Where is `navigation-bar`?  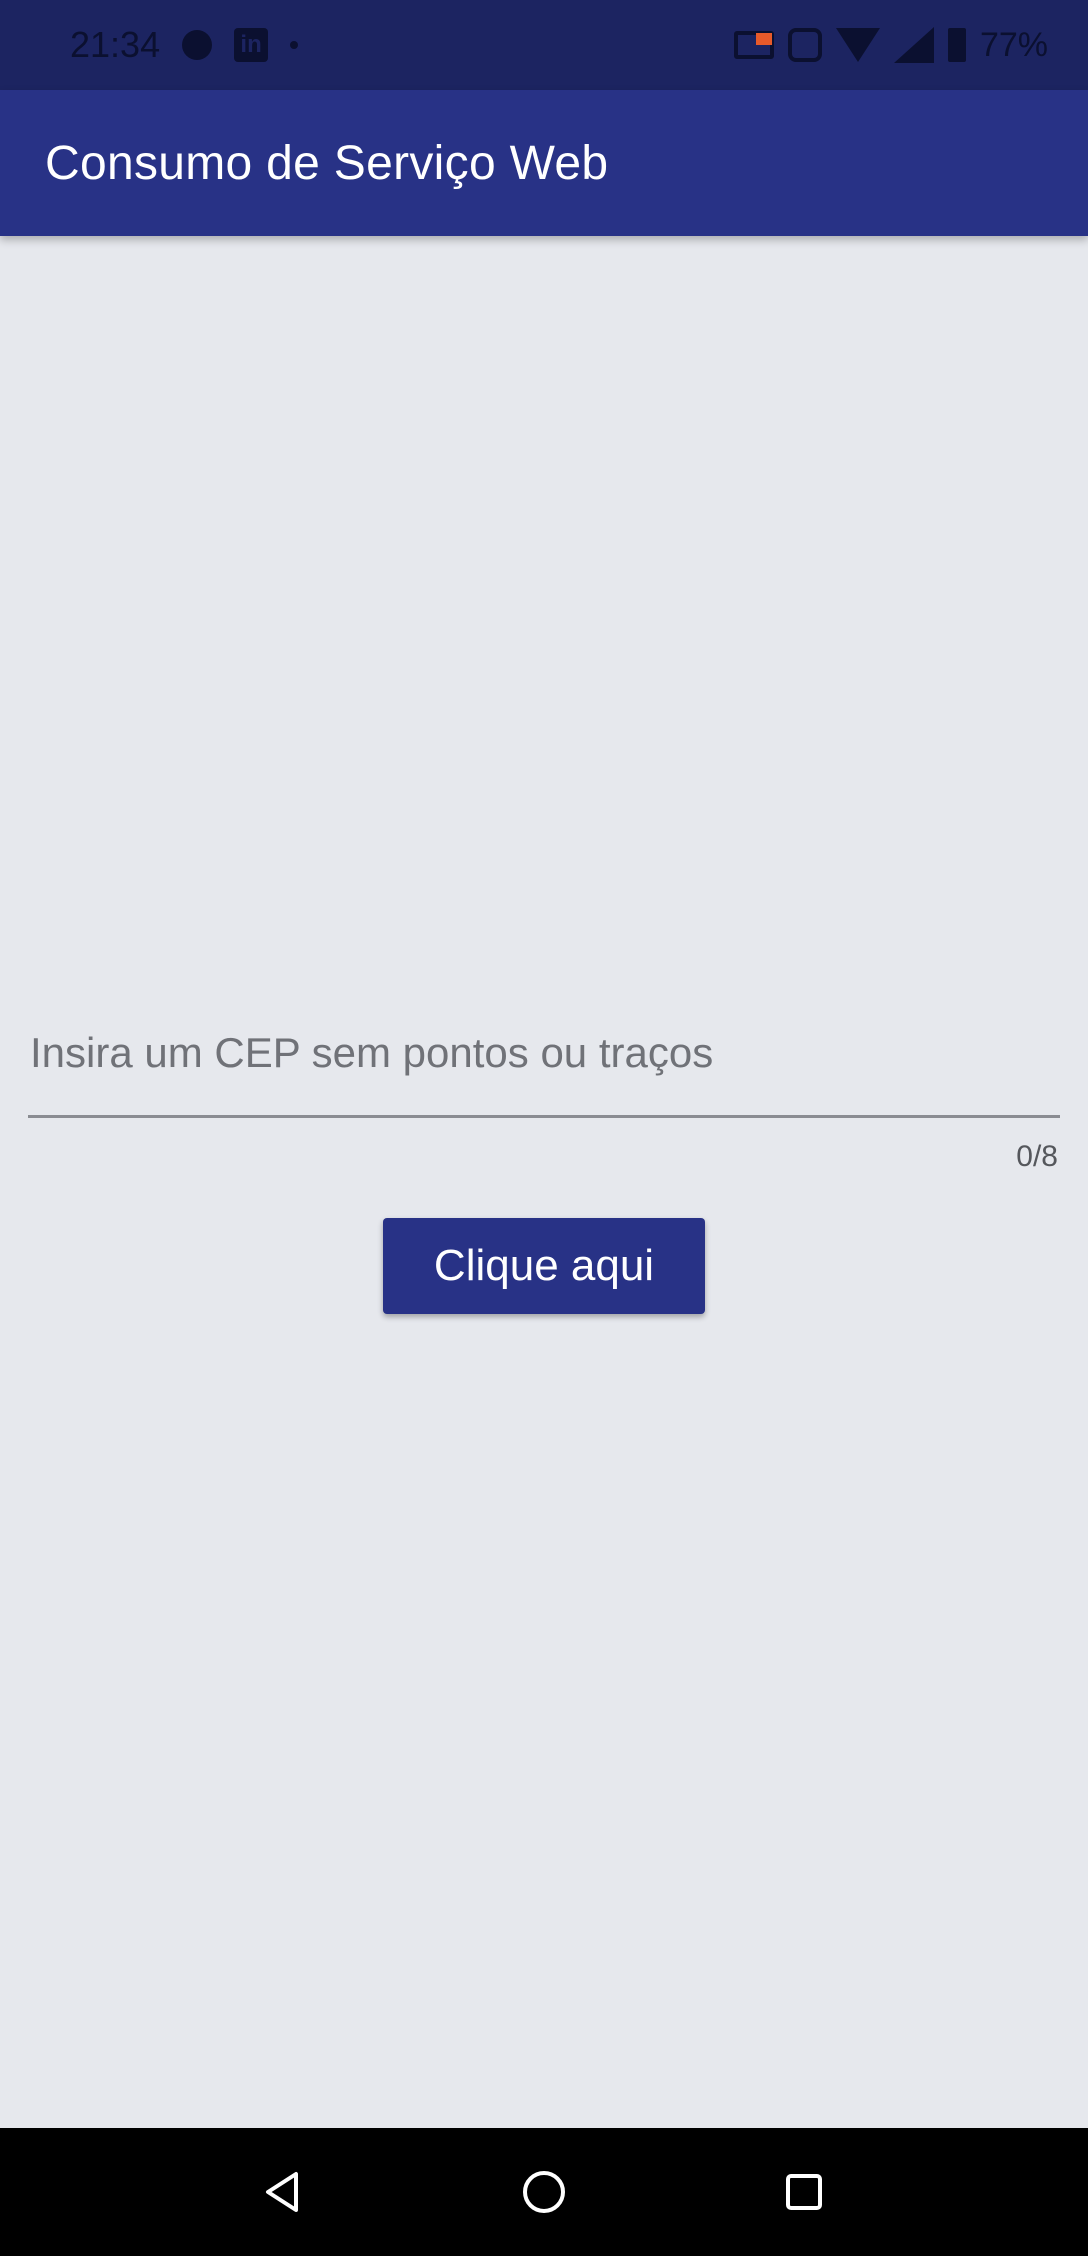
navigation-bar is located at coordinates (544, 2192).